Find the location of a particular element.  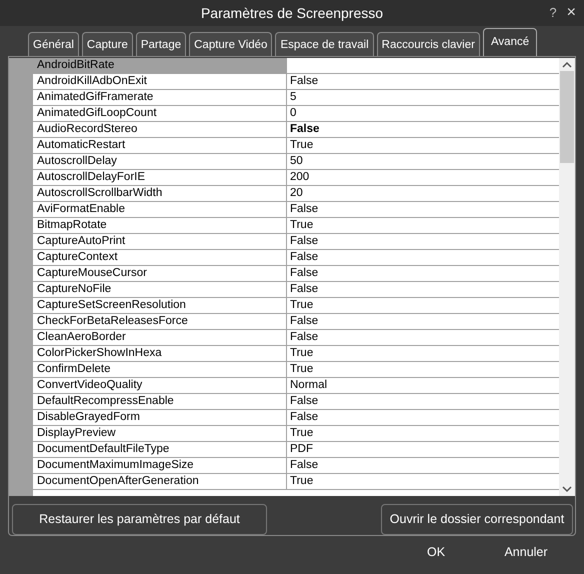

property-name: CaptureContext is located at coordinates (160, 257).